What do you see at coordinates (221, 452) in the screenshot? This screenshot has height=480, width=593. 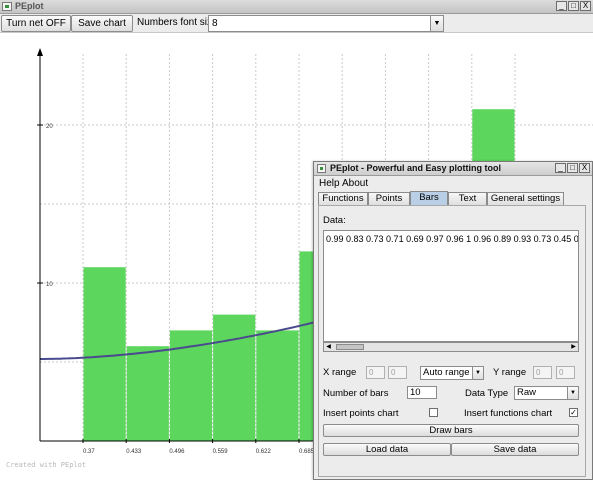 I see `x-tick-label: 0.559` at bounding box center [221, 452].